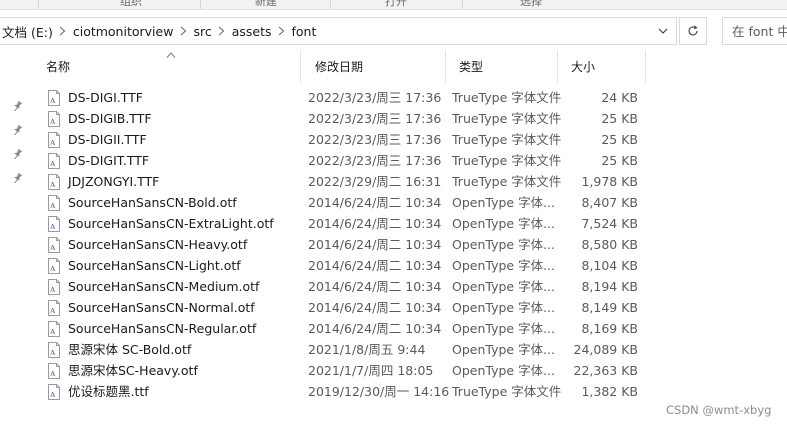 Image resolution: width=787 pixels, height=428 pixels. What do you see at coordinates (202, 31) in the screenshot?
I see `breadcrumb-item-src: src` at bounding box center [202, 31].